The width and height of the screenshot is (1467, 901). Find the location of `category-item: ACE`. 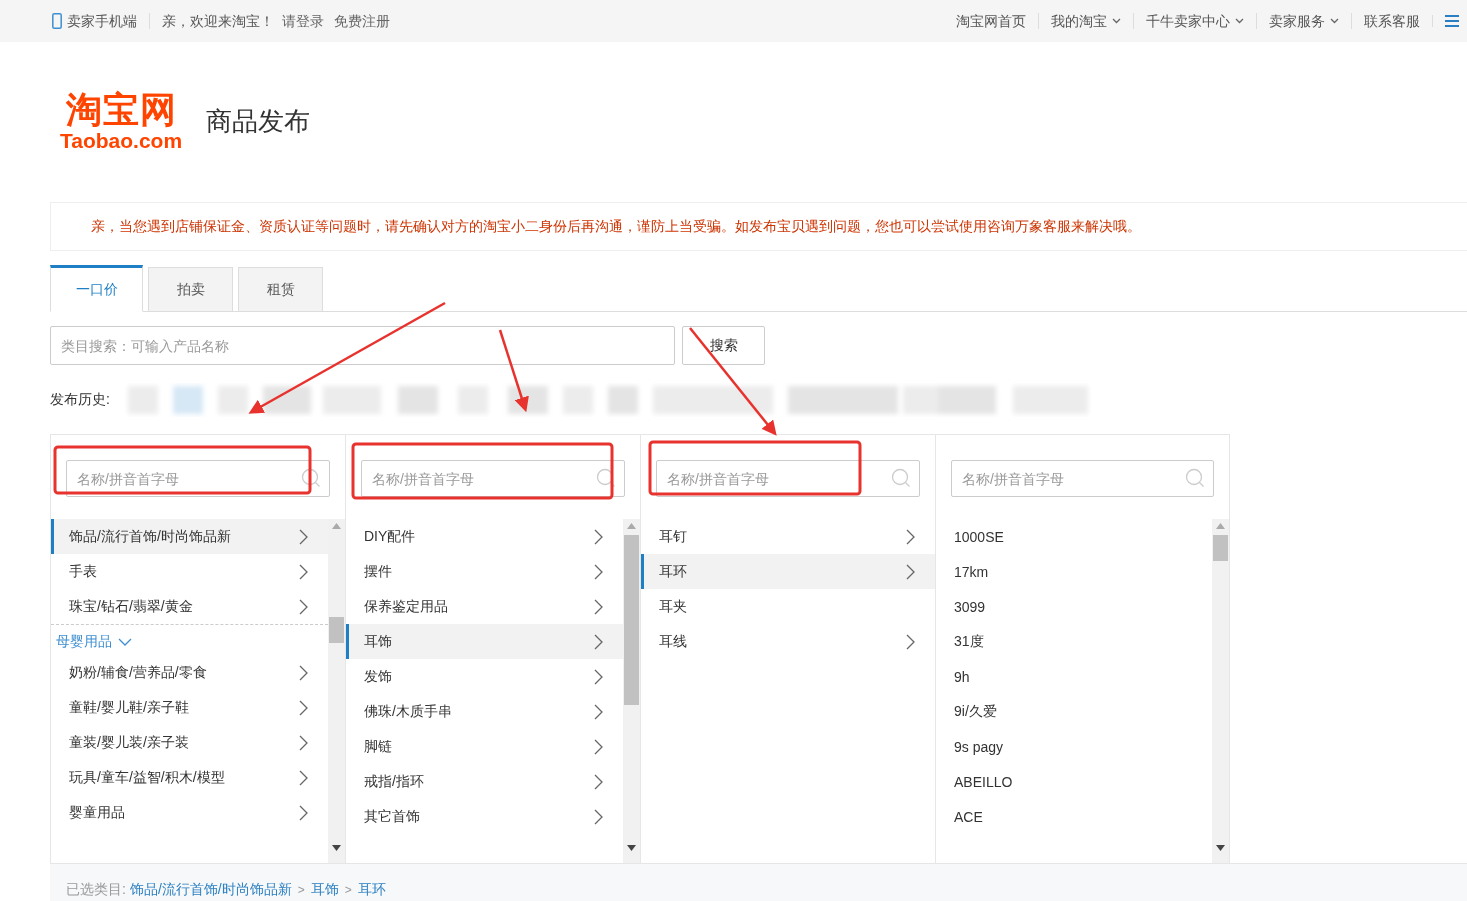

category-item: ACE is located at coordinates (1074, 816).